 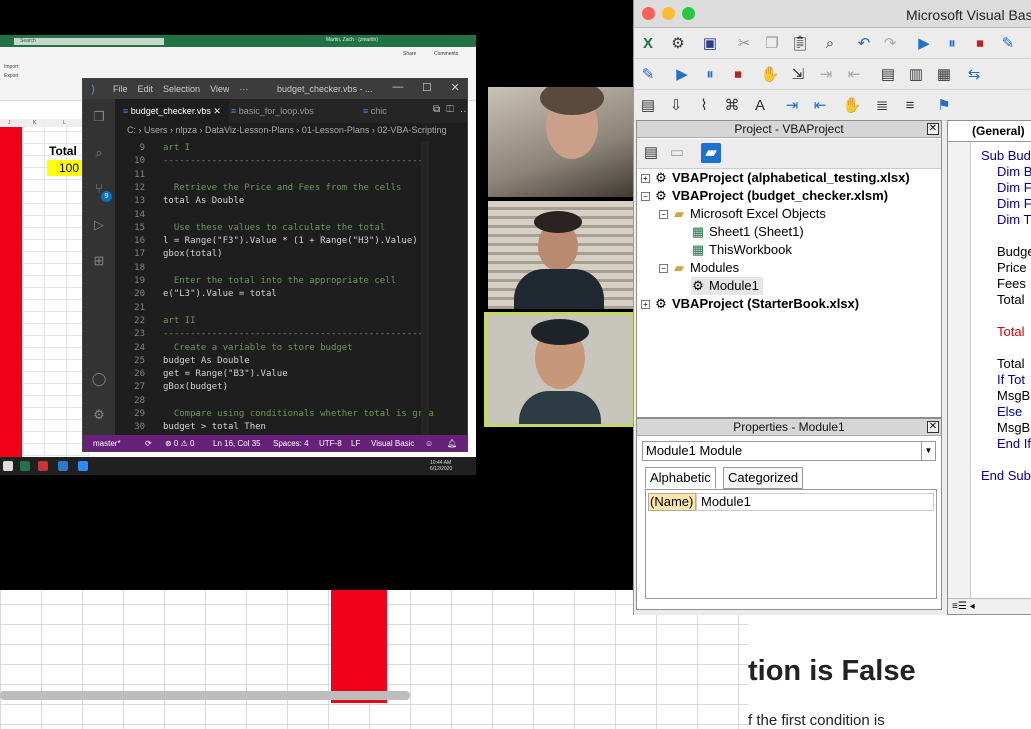 What do you see at coordinates (172, 111) in the screenshot?
I see `tab-budget-checker: ≡ budget_checker.vbs ✕` at bounding box center [172, 111].